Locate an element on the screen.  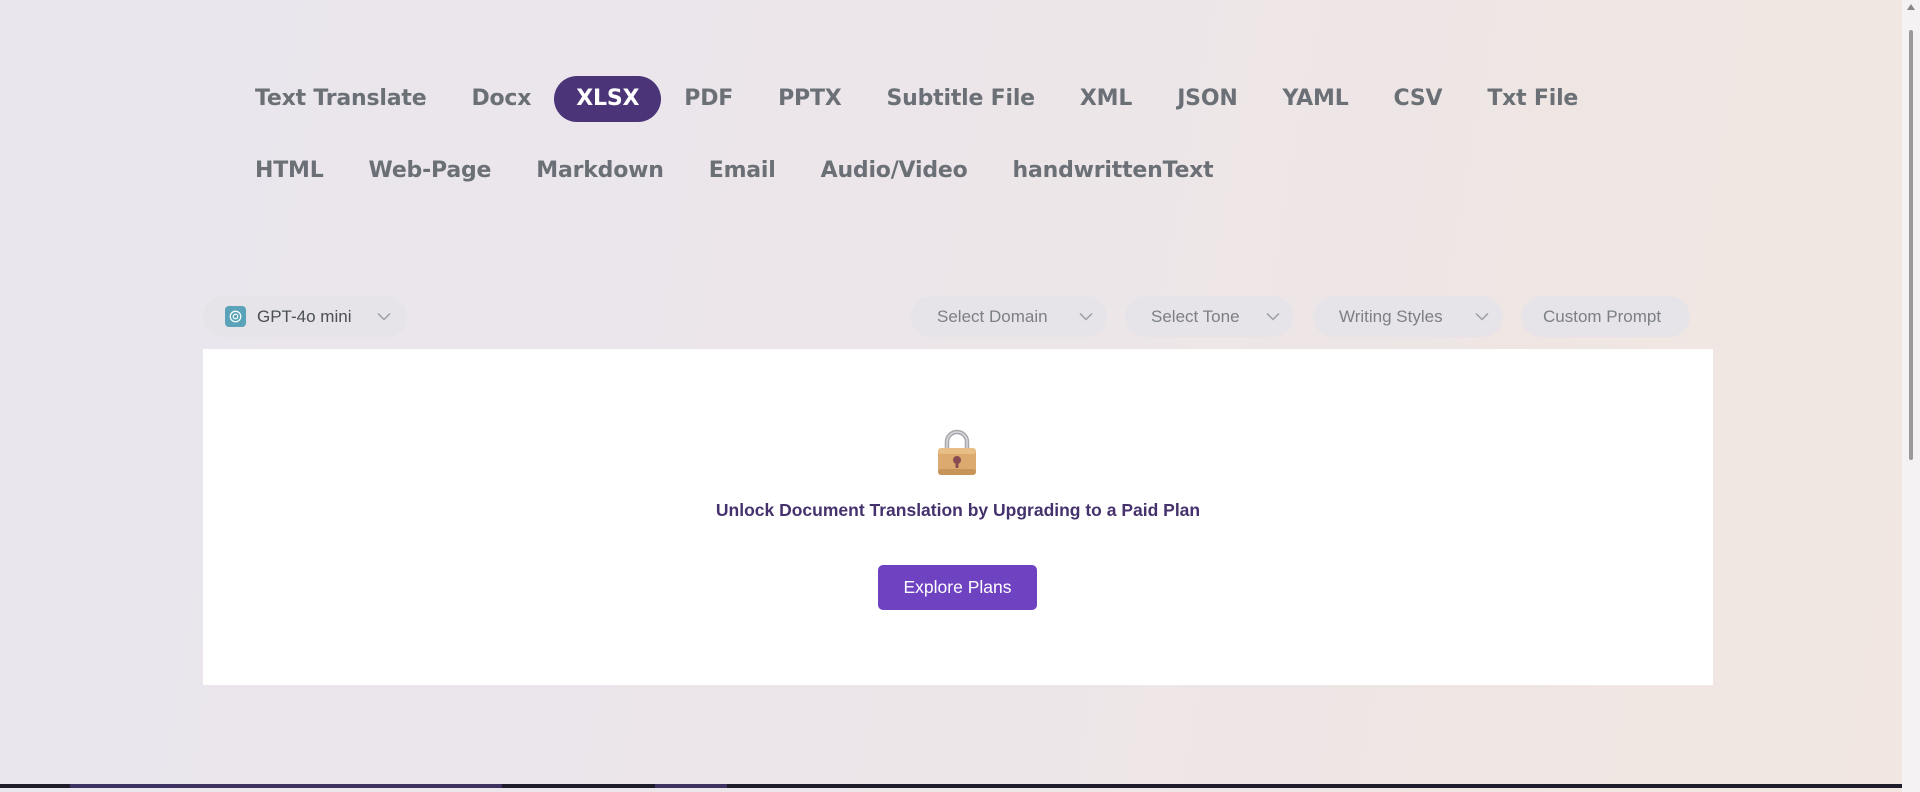
model-label: GPT-4o mini is located at coordinates (304, 316).